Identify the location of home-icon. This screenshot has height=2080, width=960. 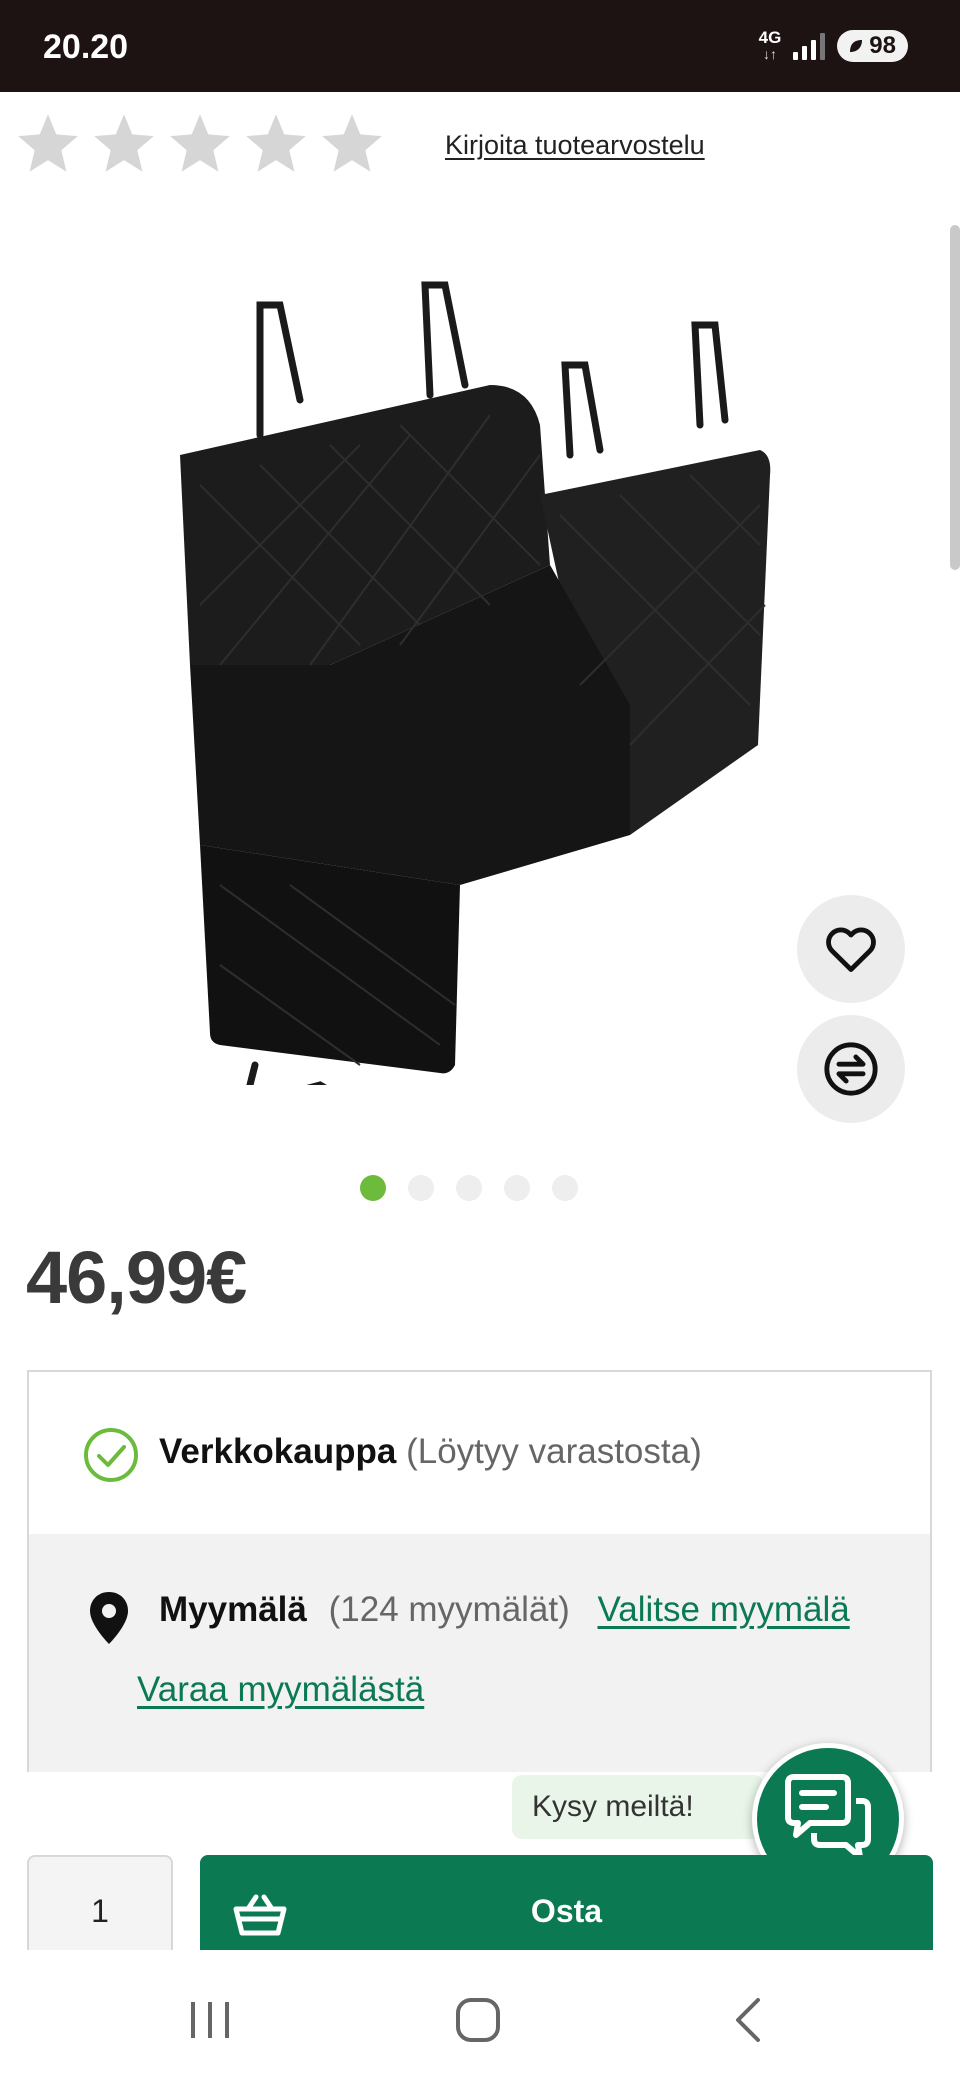
(478, 2020).